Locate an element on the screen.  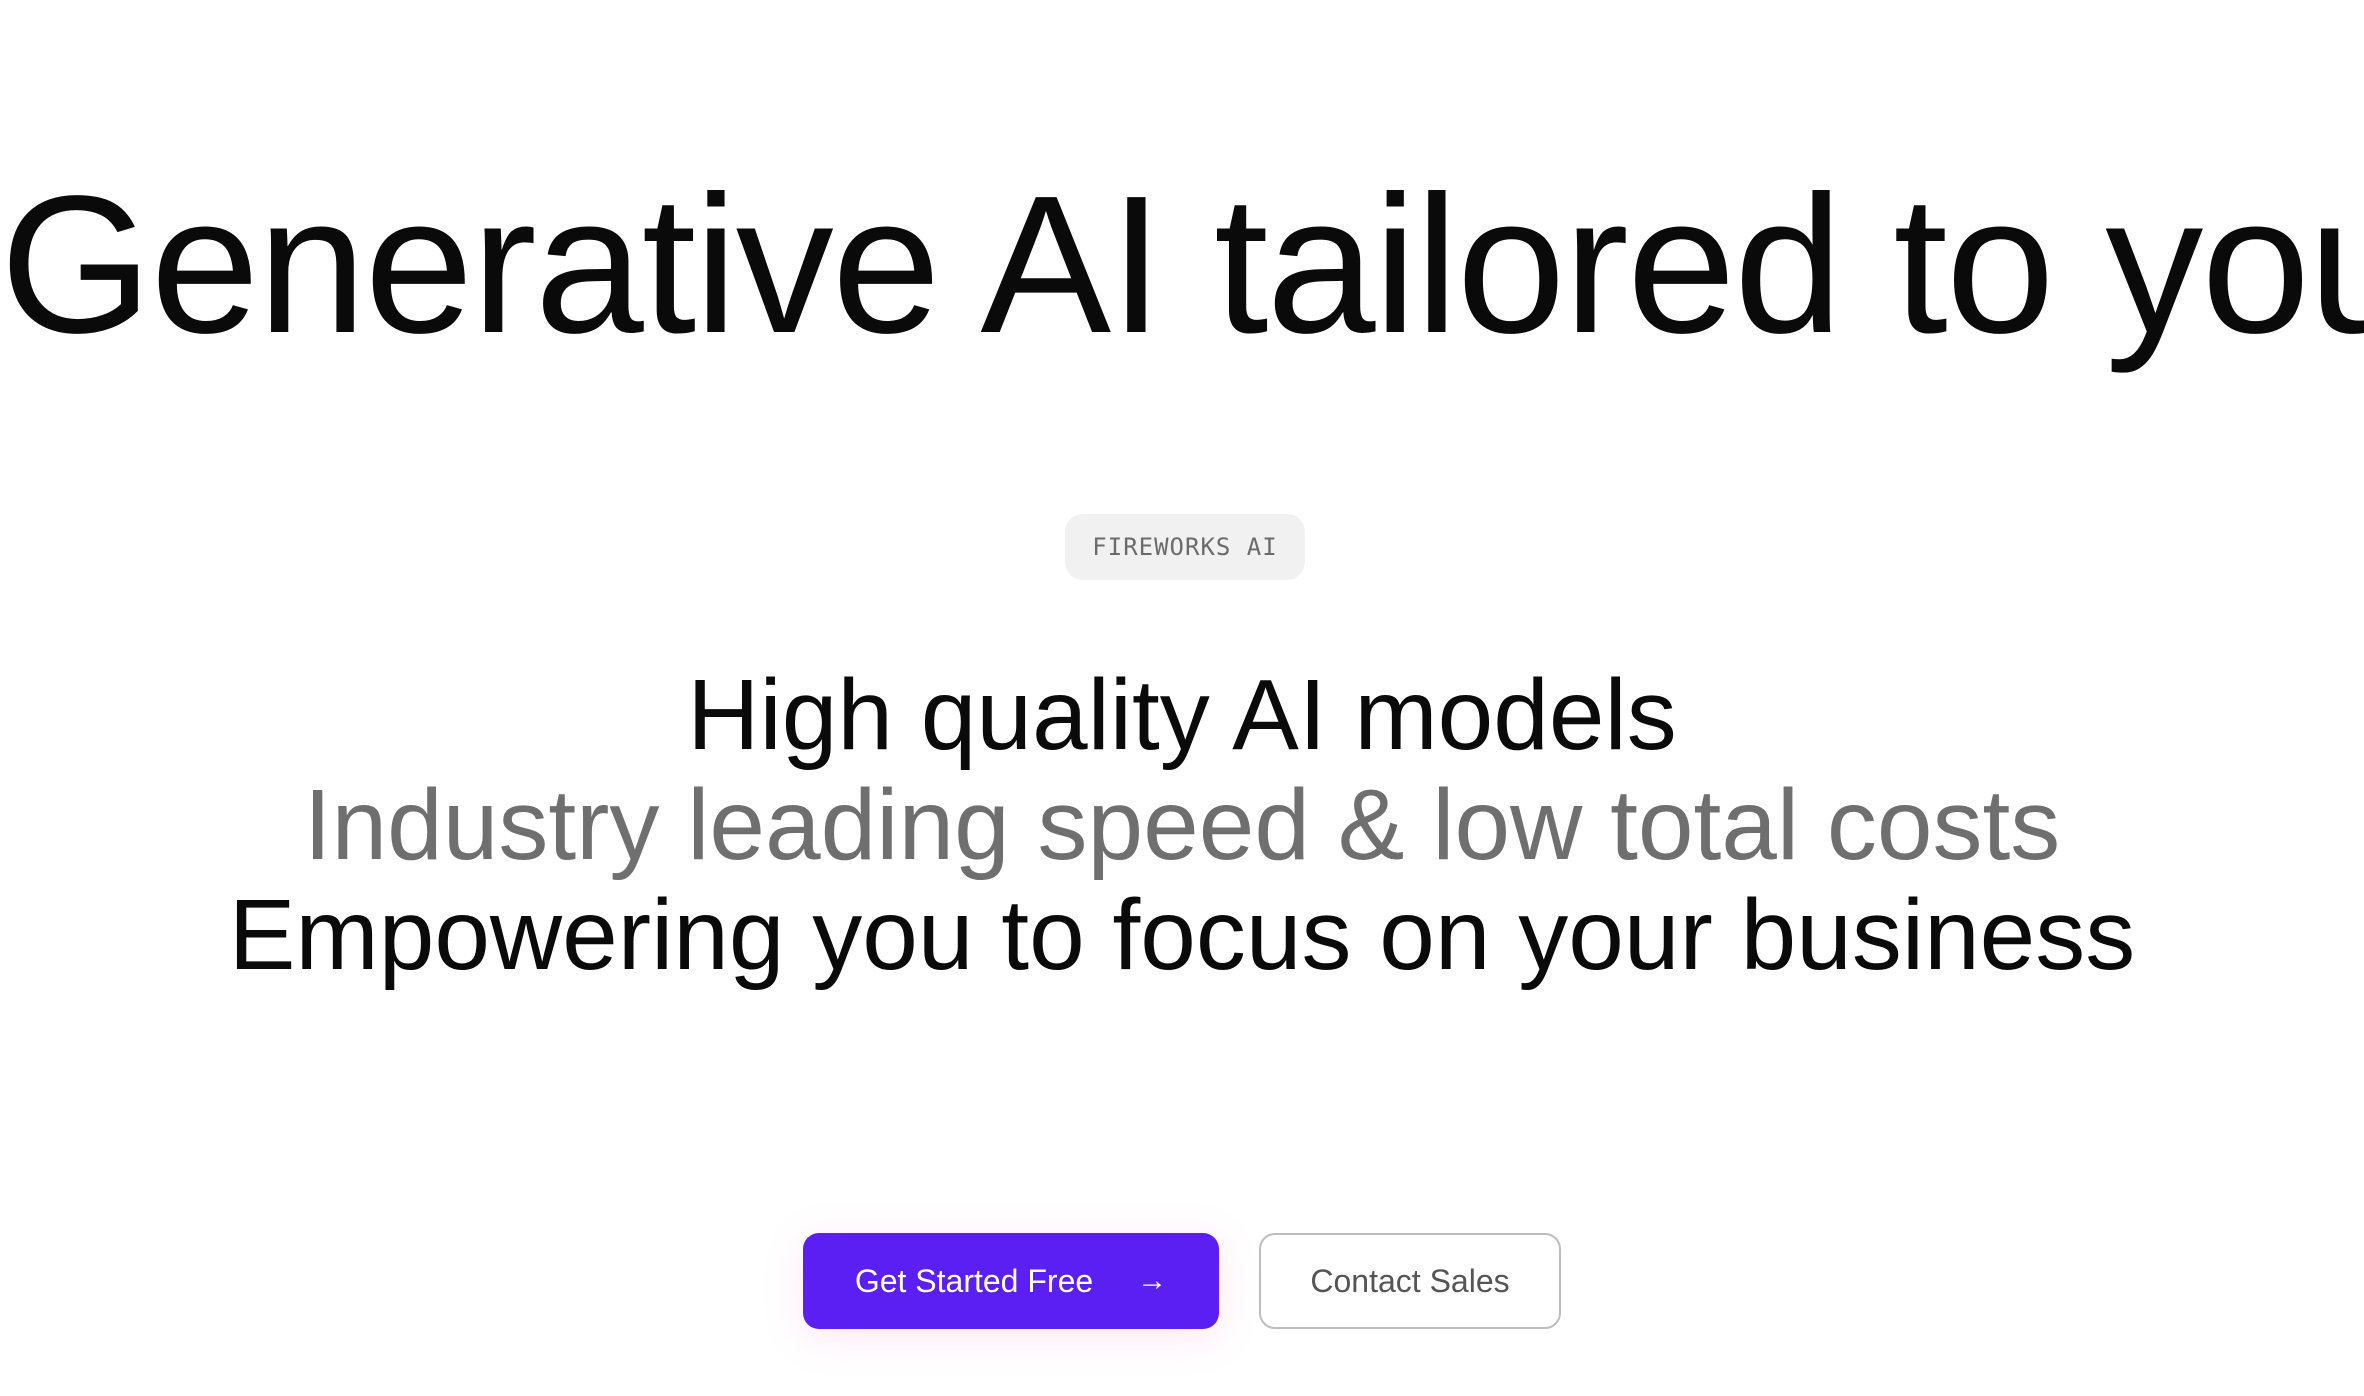
contact-sales-button: Contact Sales is located at coordinates (1410, 1281).